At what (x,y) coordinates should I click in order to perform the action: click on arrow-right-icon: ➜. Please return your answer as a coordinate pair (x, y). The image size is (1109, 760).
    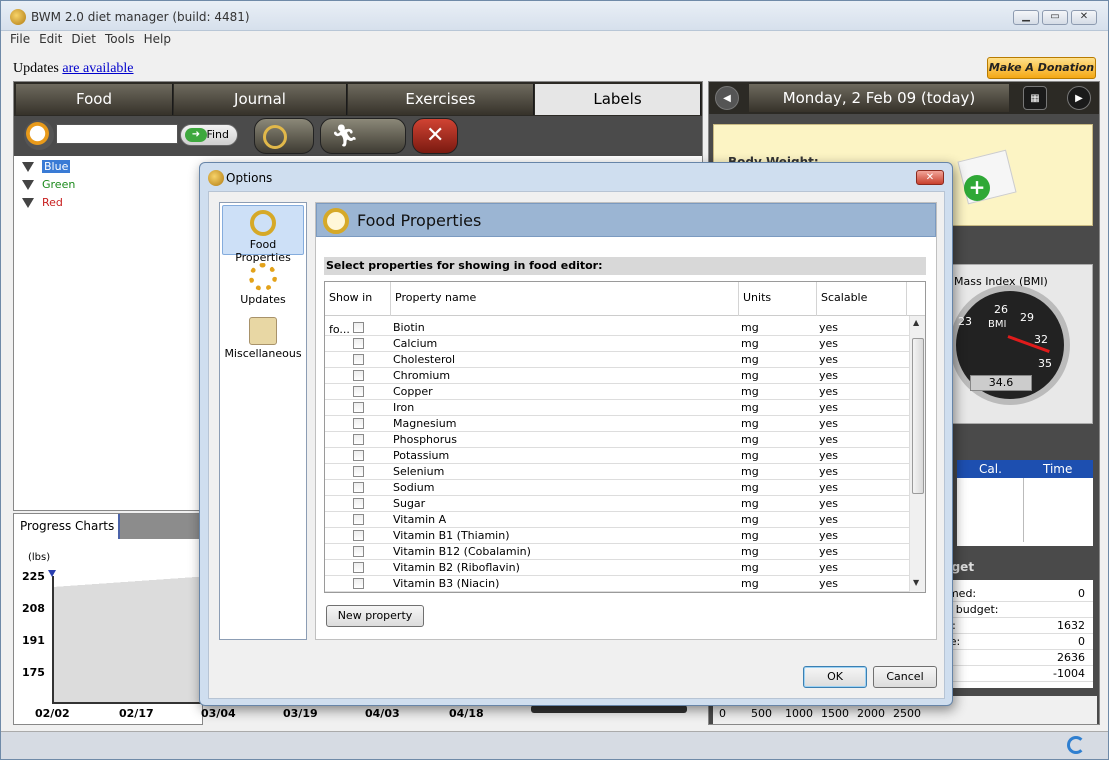
    Looking at the image, I should click on (196, 135).